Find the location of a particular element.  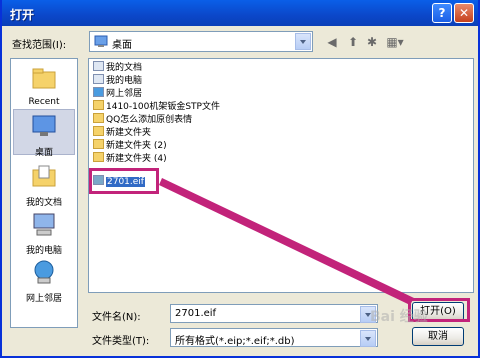

documents-folder-icon is located at coordinates (44, 176).